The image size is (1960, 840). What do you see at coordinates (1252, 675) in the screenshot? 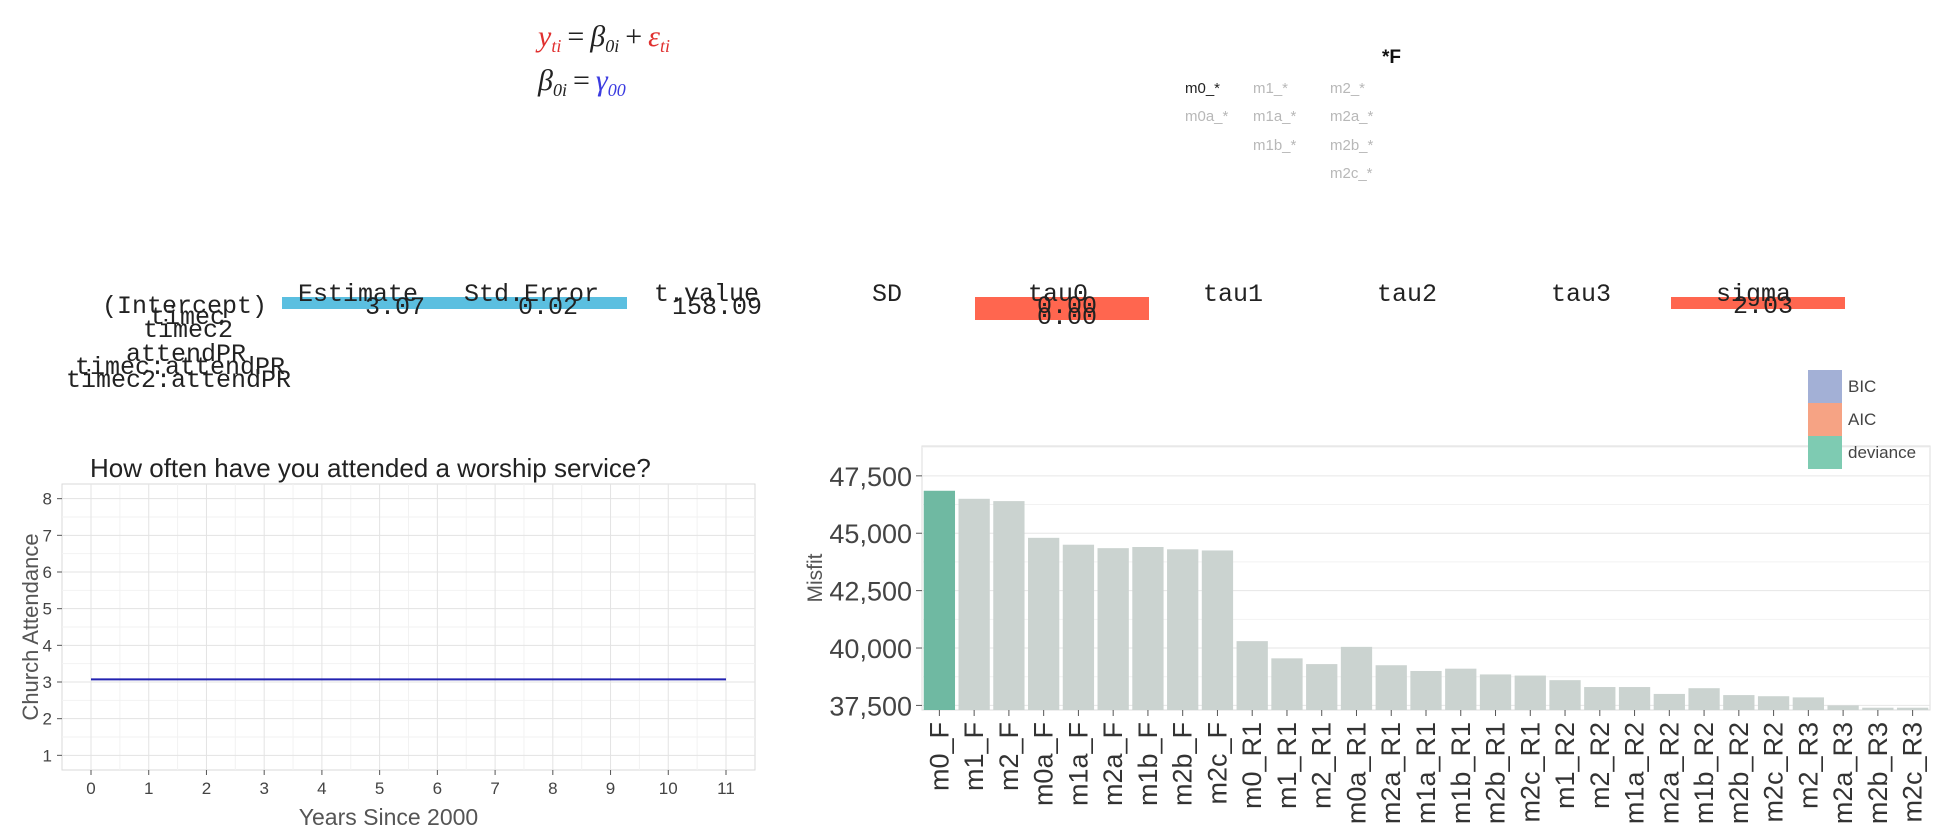
I see `bar-m0_r1` at bounding box center [1252, 675].